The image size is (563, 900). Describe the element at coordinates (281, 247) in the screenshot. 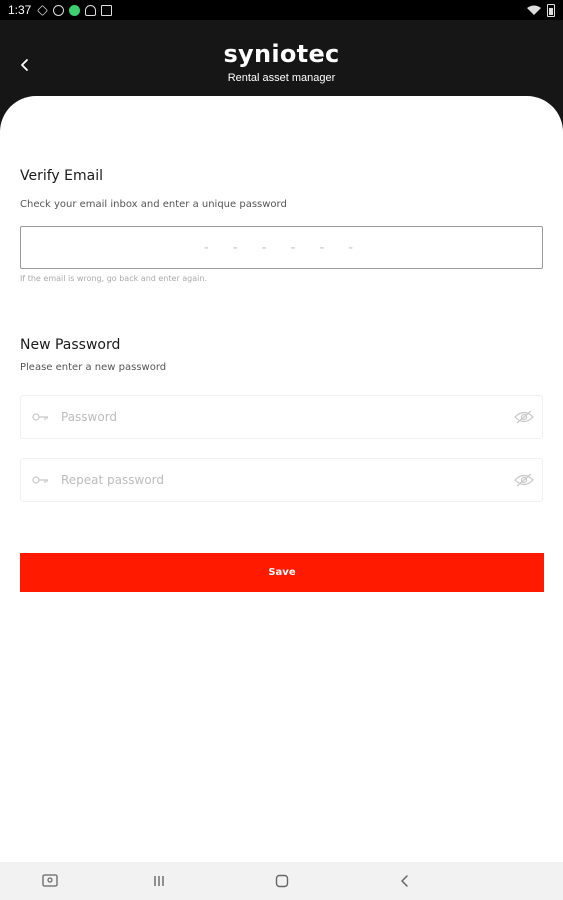

I see `verification-code-input` at that location.